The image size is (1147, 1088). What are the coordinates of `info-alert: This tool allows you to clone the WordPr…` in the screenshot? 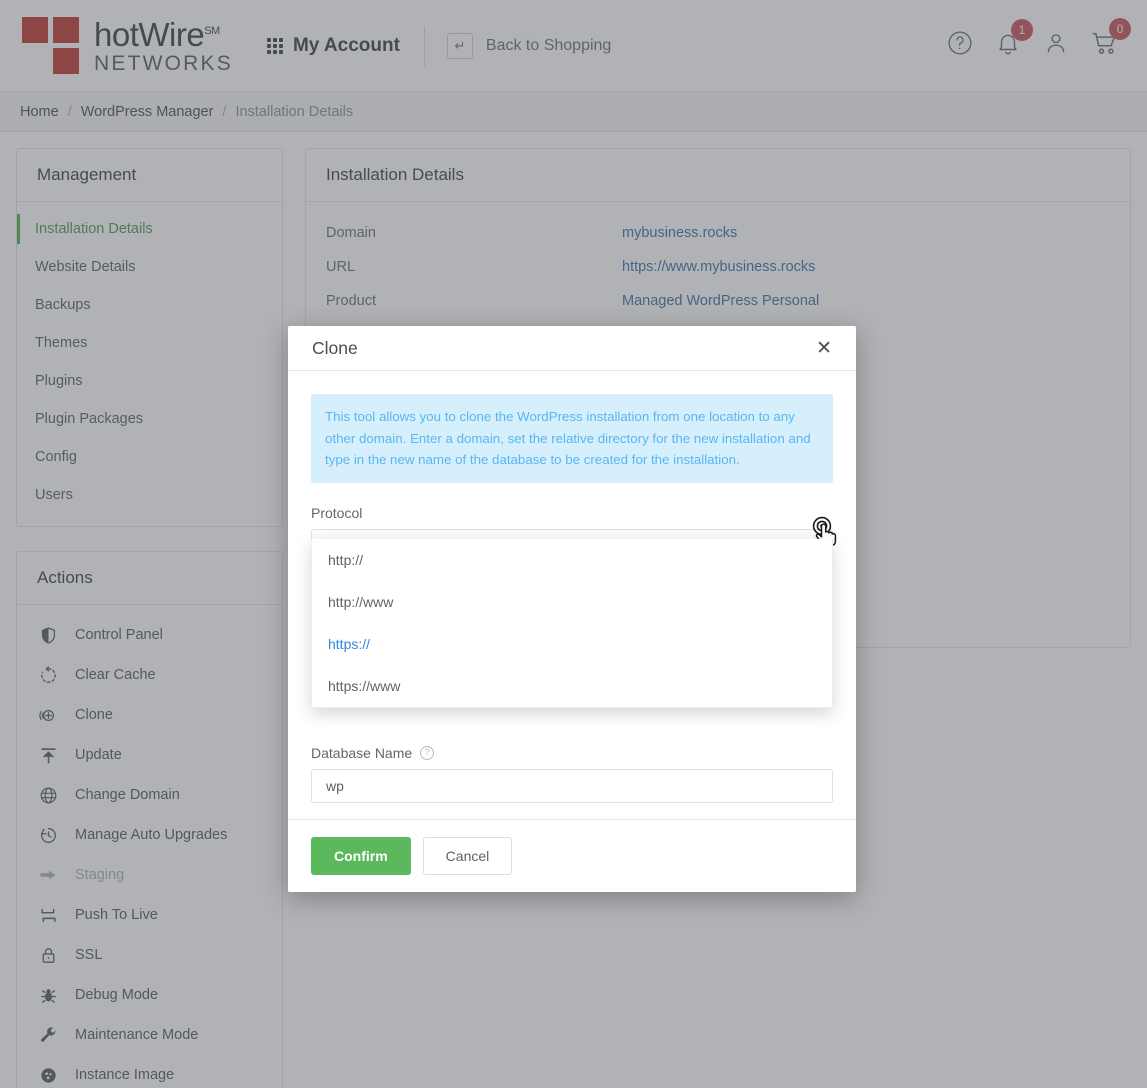 It's located at (572, 438).